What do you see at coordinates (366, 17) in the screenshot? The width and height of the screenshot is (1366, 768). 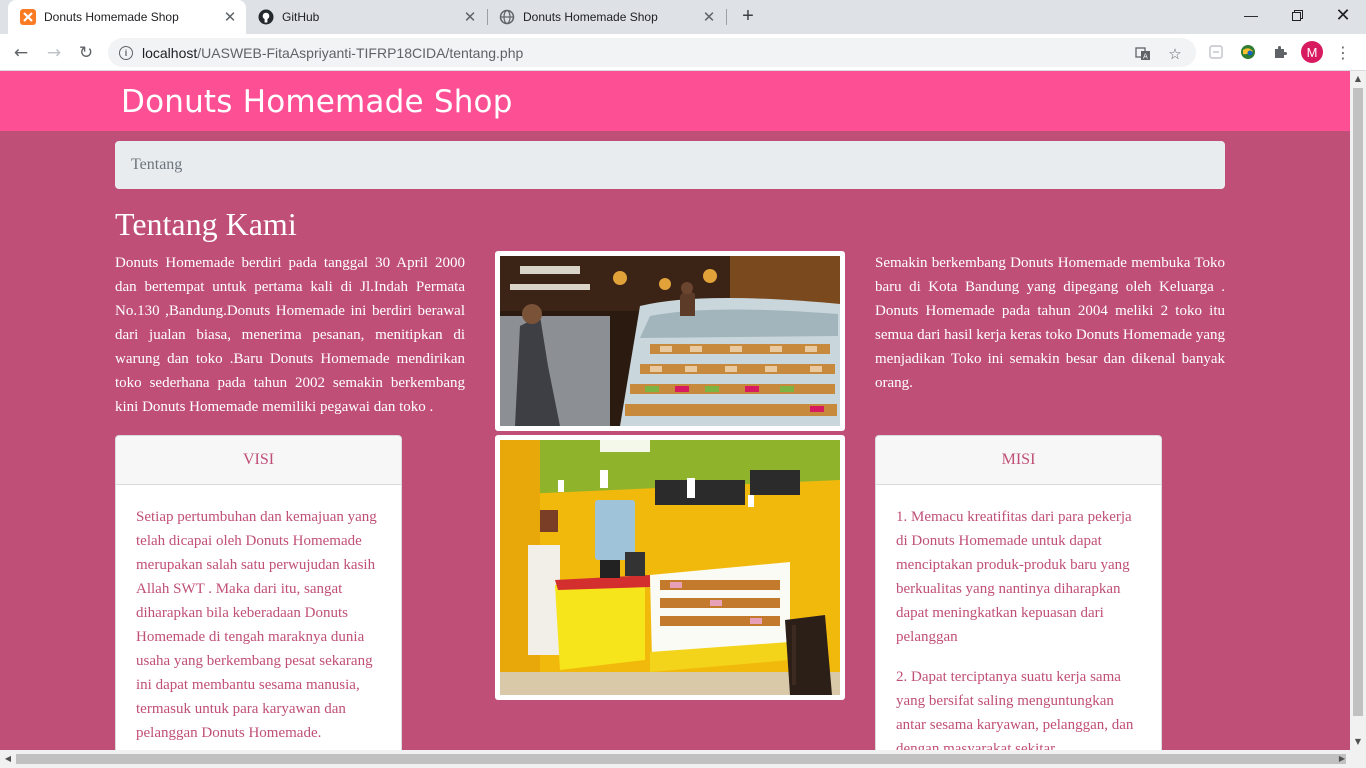 I see `browser-tab-github: GitHub ✕` at bounding box center [366, 17].